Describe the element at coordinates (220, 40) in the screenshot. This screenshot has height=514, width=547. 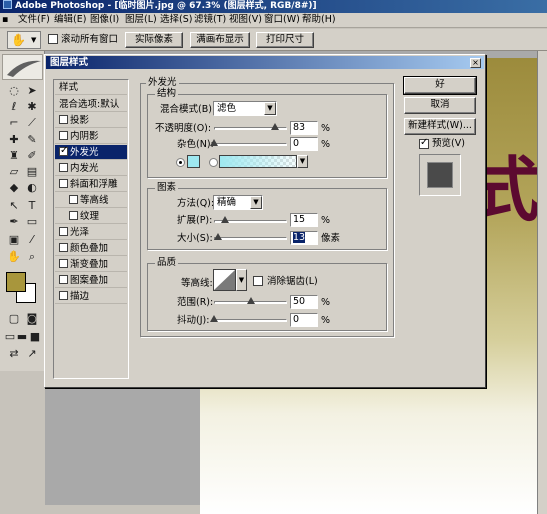
I see `fit-on-screen-button: 满画布显示` at that location.